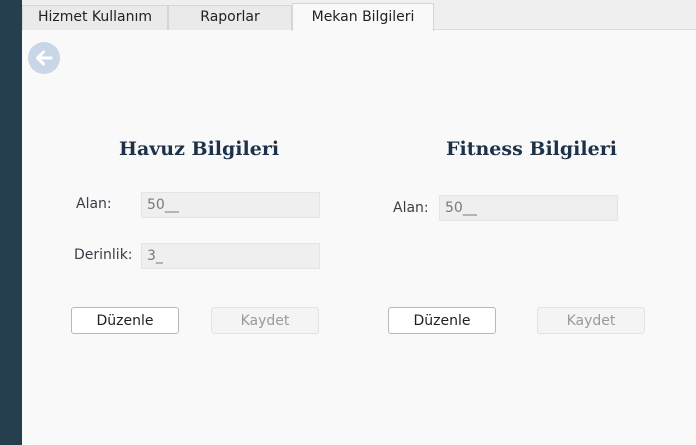 The image size is (696, 445). Describe the element at coordinates (125, 320) in the screenshot. I see `pool-edit-button: Düzenle` at that location.